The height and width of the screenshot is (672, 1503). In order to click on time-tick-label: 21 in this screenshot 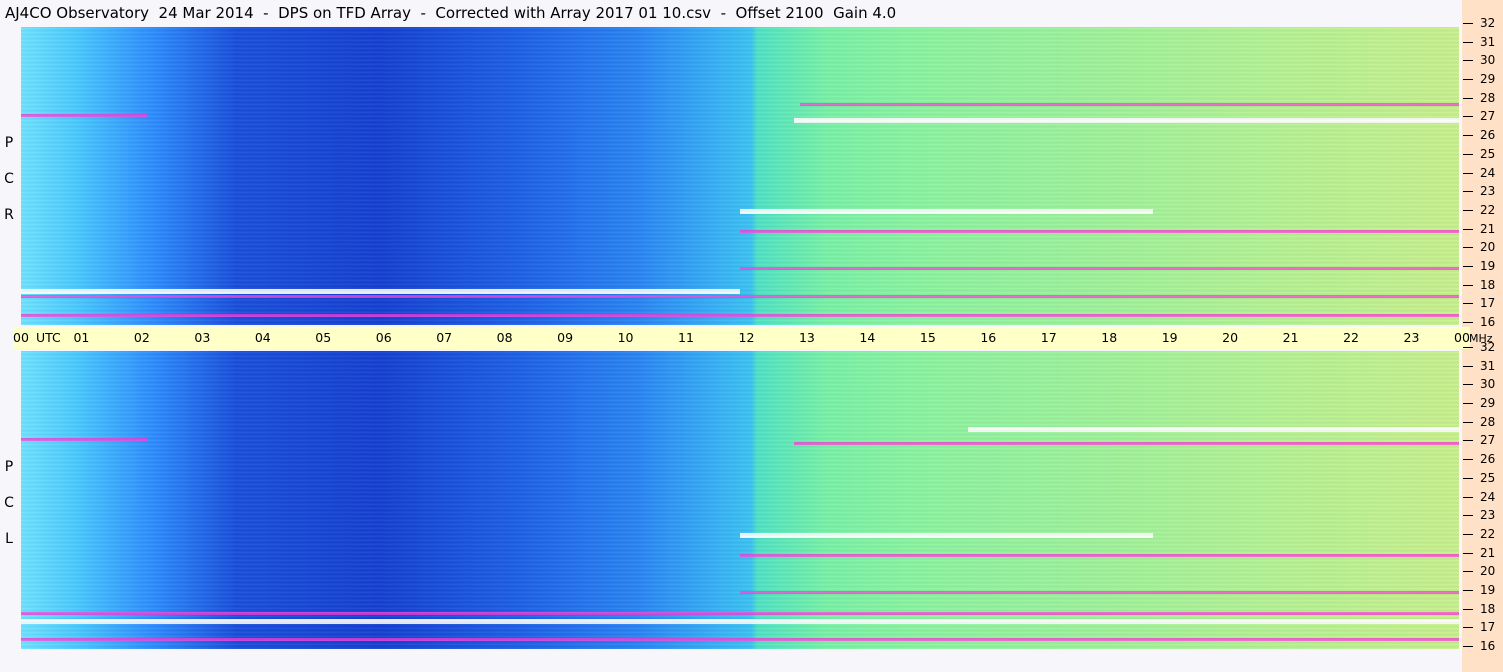, I will do `click(1290, 337)`.